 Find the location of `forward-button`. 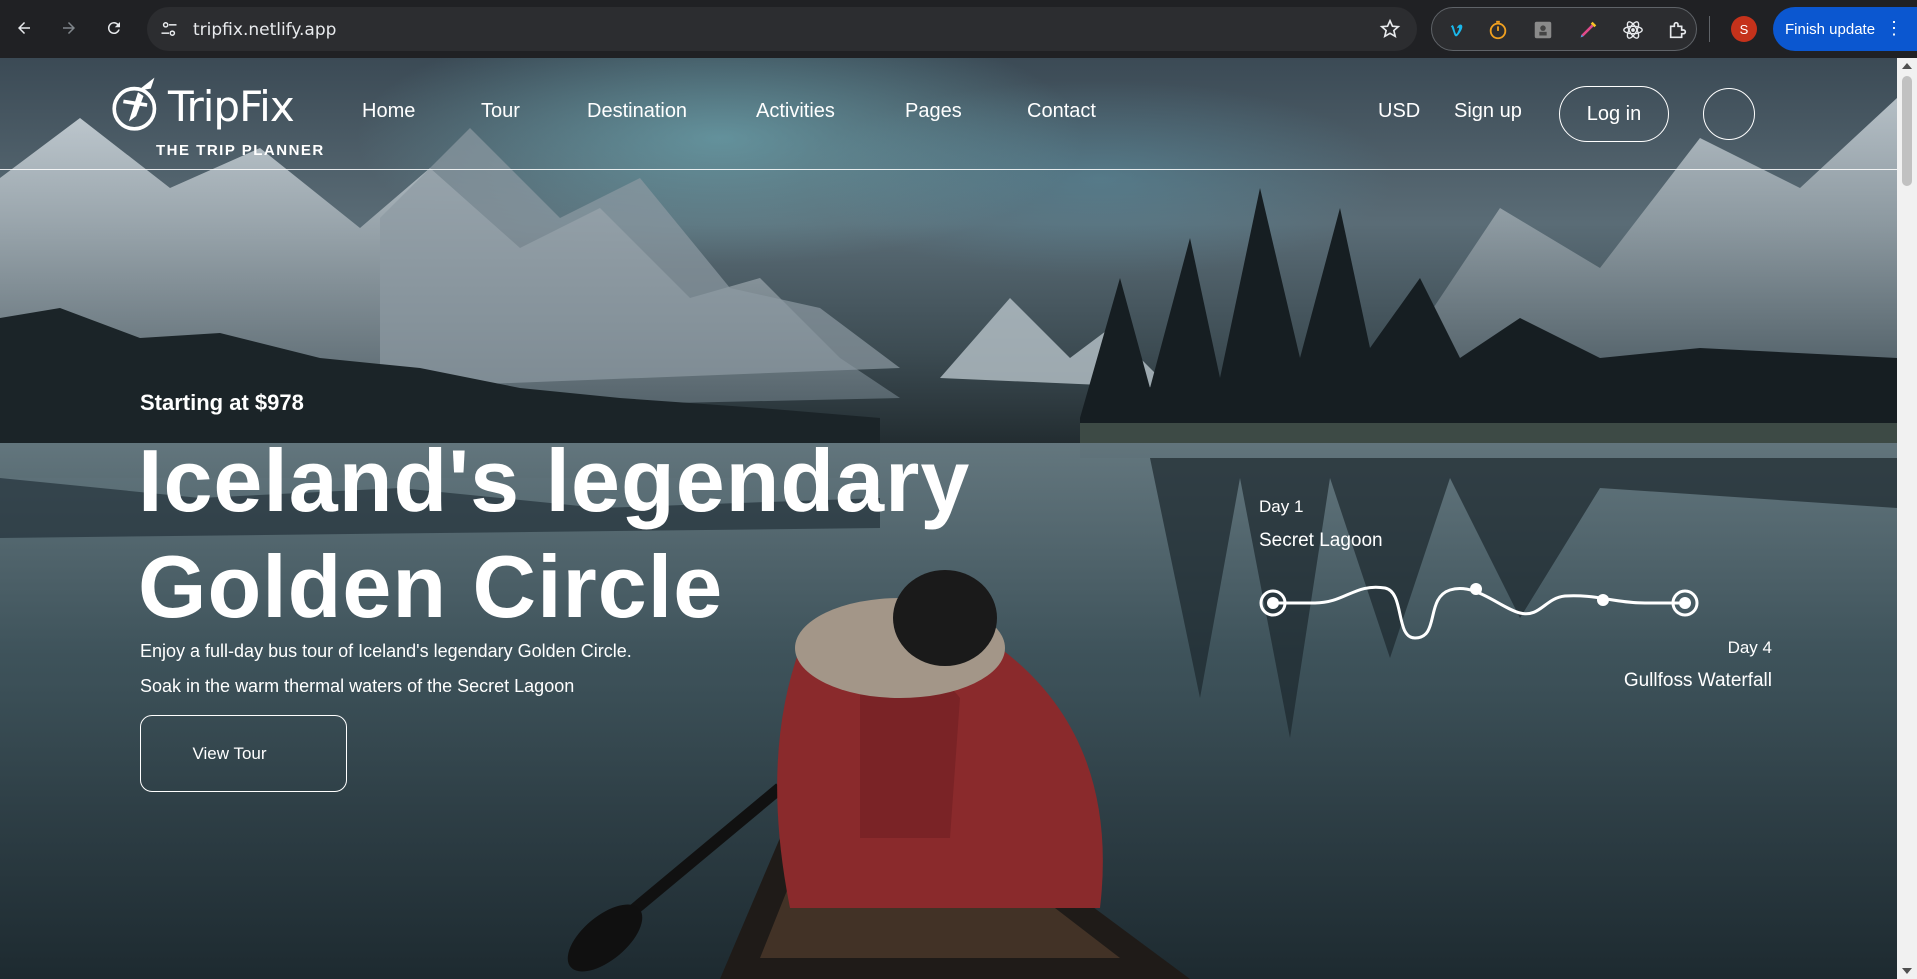

forward-button is located at coordinates (69, 28).